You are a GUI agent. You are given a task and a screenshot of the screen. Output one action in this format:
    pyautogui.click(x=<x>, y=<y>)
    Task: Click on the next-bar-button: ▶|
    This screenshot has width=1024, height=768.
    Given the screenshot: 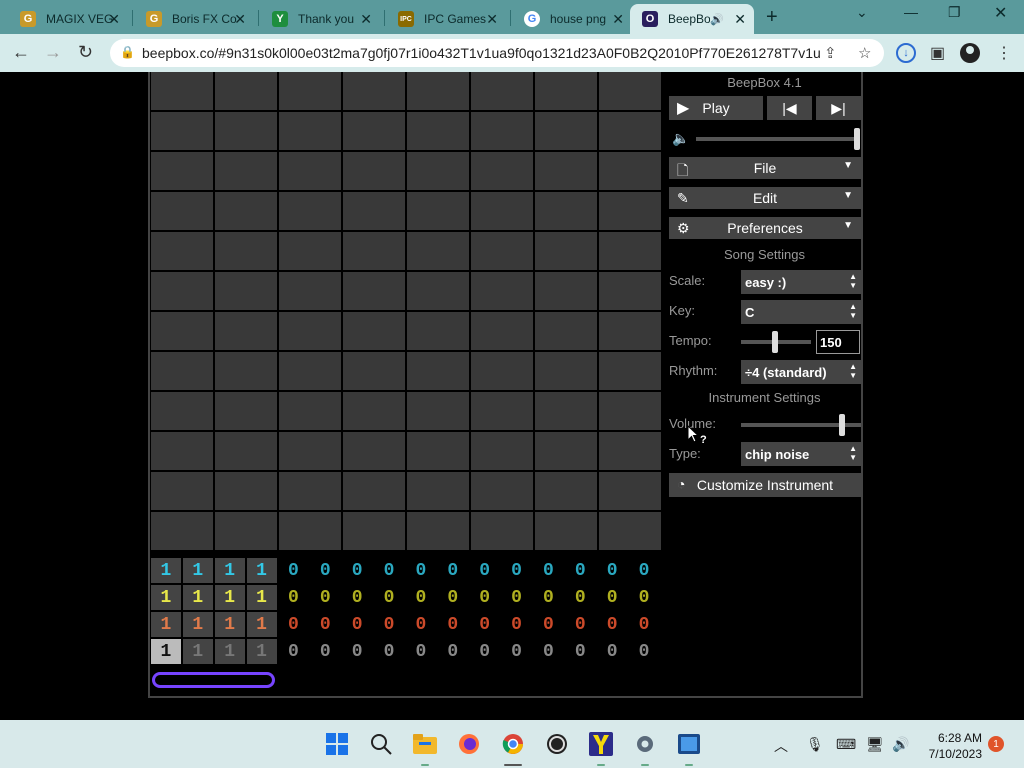 What is the action you would take?
    pyautogui.click(x=838, y=108)
    